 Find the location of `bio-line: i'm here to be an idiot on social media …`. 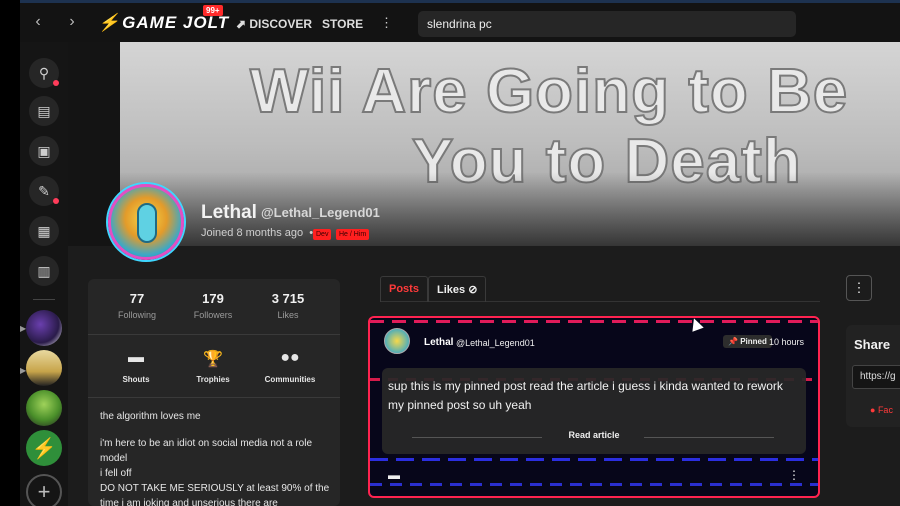

bio-line: i'm here to be an idiot on social media … is located at coordinates (206, 451).